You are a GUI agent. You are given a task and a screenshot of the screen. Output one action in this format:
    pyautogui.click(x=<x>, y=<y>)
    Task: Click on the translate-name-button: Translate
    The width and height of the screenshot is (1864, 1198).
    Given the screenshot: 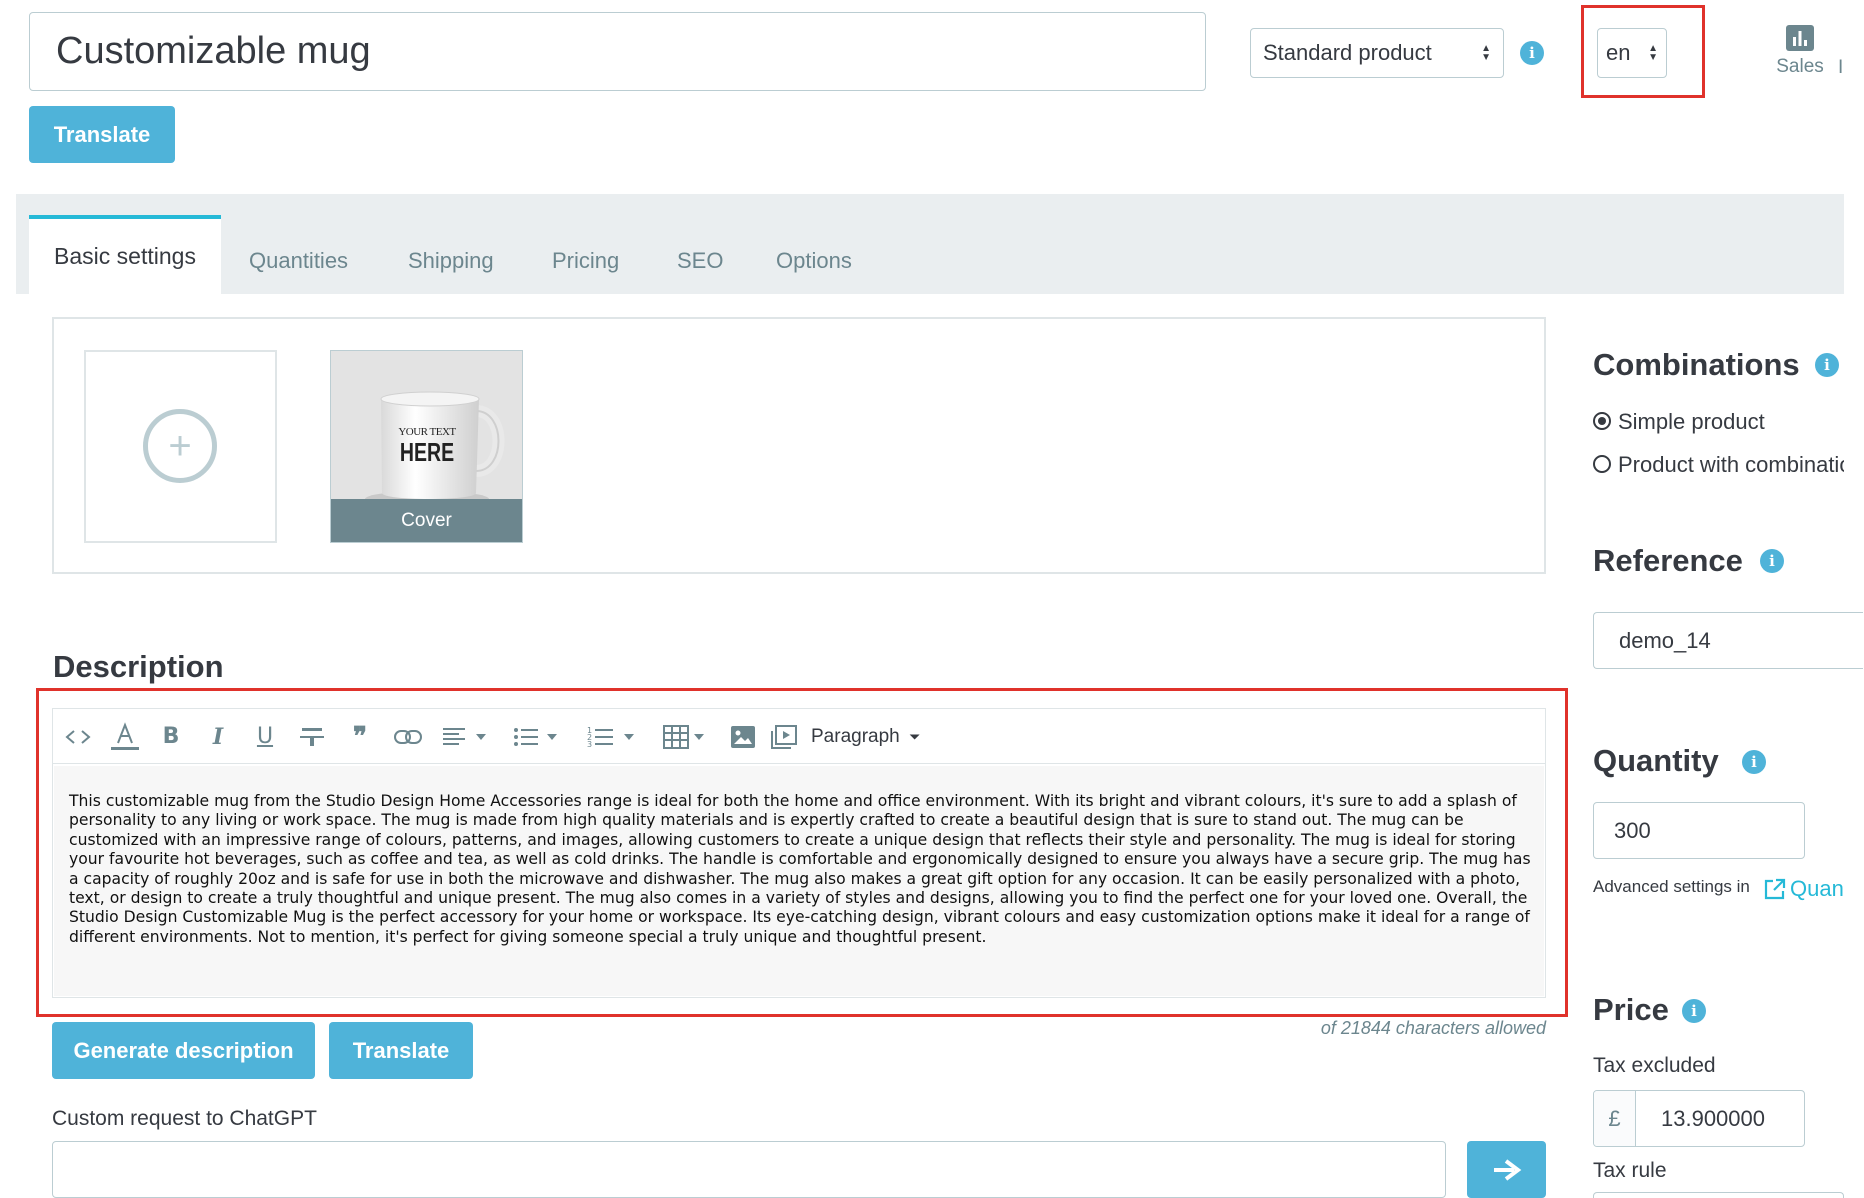 What is the action you would take?
    pyautogui.click(x=102, y=134)
    